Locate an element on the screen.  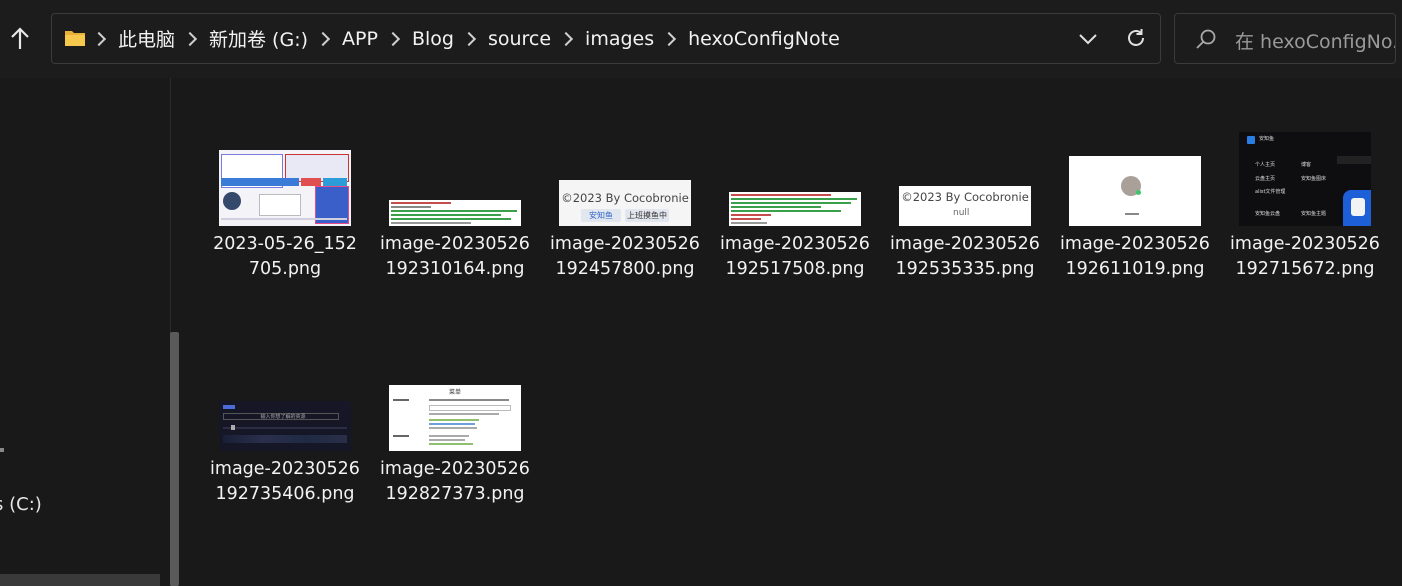
file-name: image-20230526192535335.png is located at coordinates (965, 256).